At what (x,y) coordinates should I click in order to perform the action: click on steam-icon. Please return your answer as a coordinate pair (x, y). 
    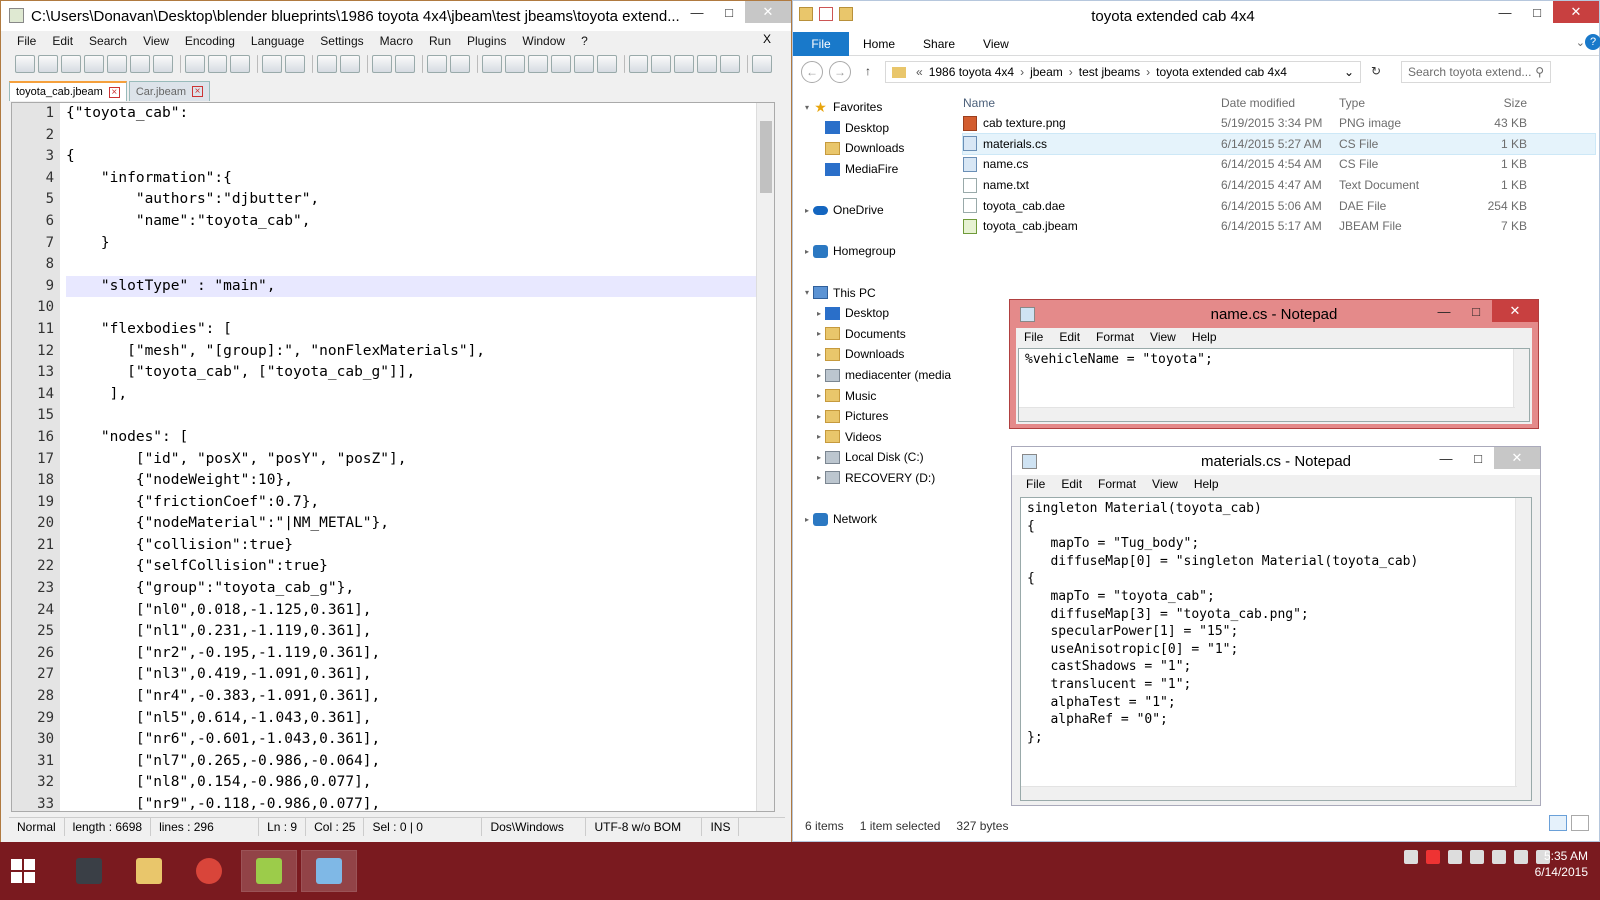
    Looking at the image, I should click on (1455, 857).